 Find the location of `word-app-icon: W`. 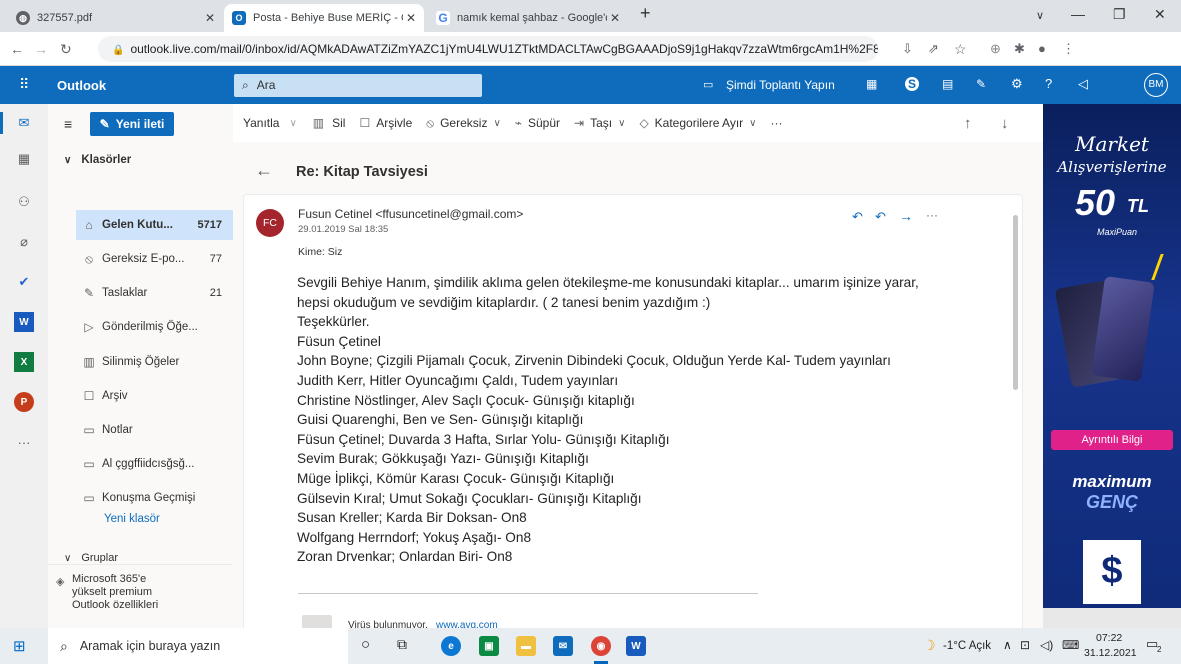

word-app-icon: W is located at coordinates (24, 322).